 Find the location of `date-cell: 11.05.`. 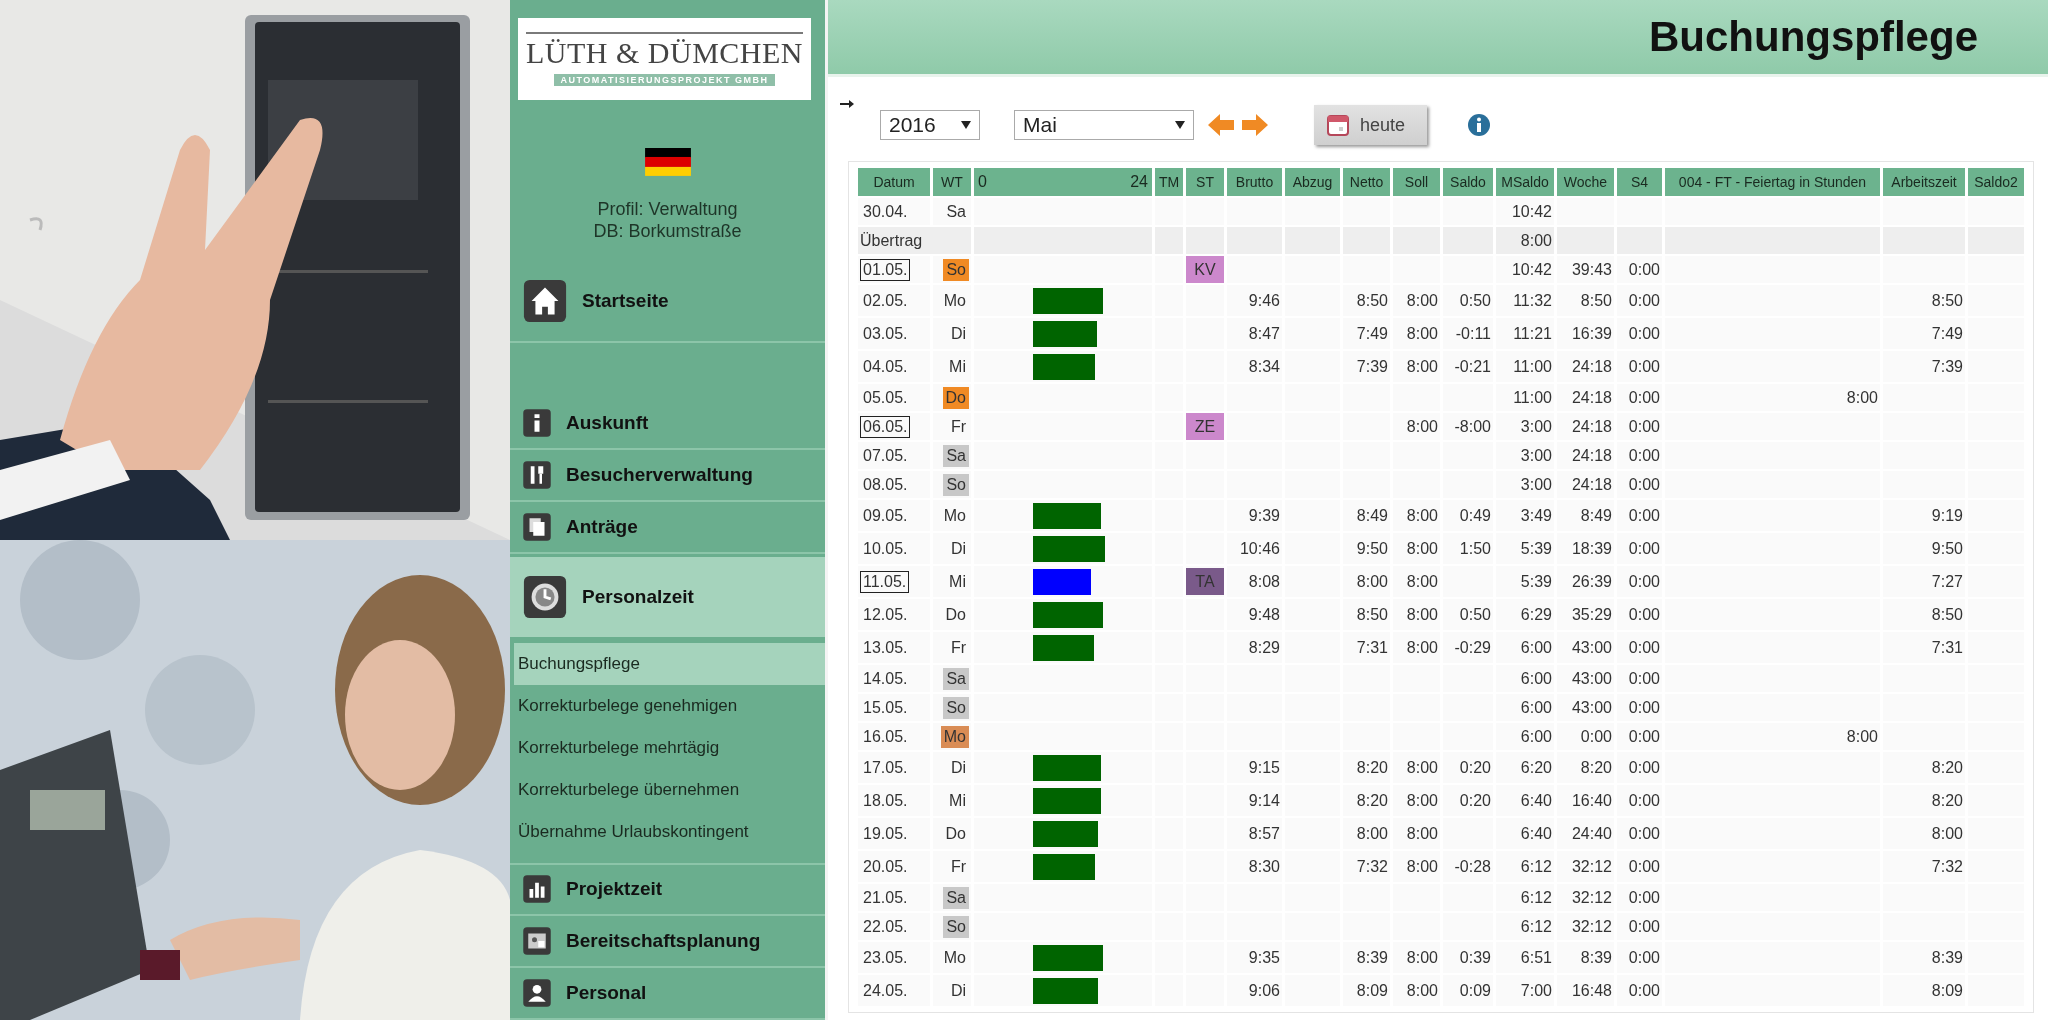

date-cell: 11.05. is located at coordinates (885, 581).